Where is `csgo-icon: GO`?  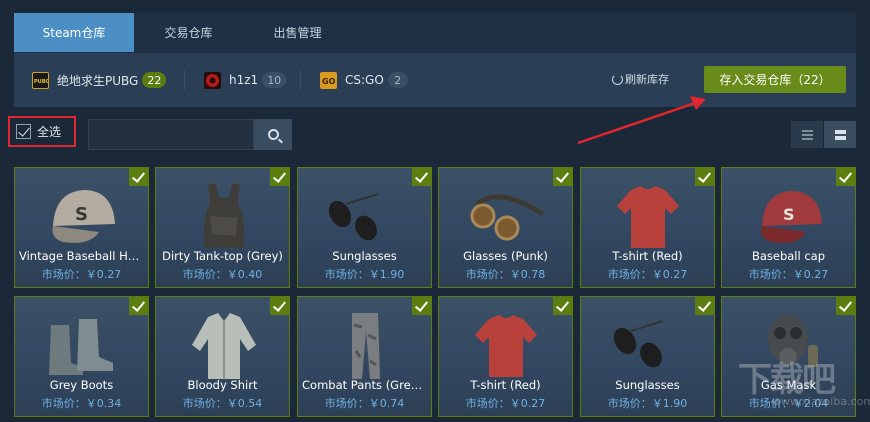 csgo-icon: GO is located at coordinates (328, 80).